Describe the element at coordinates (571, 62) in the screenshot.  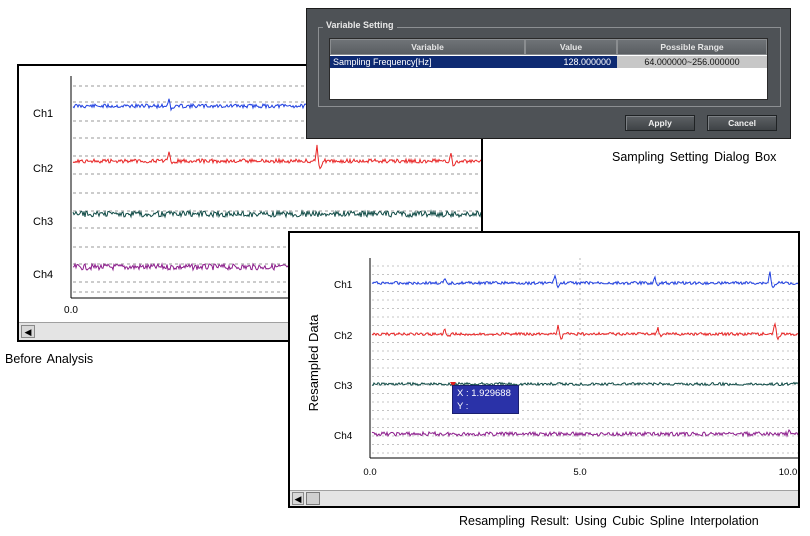
I see `cell-value: 128.000000` at that location.